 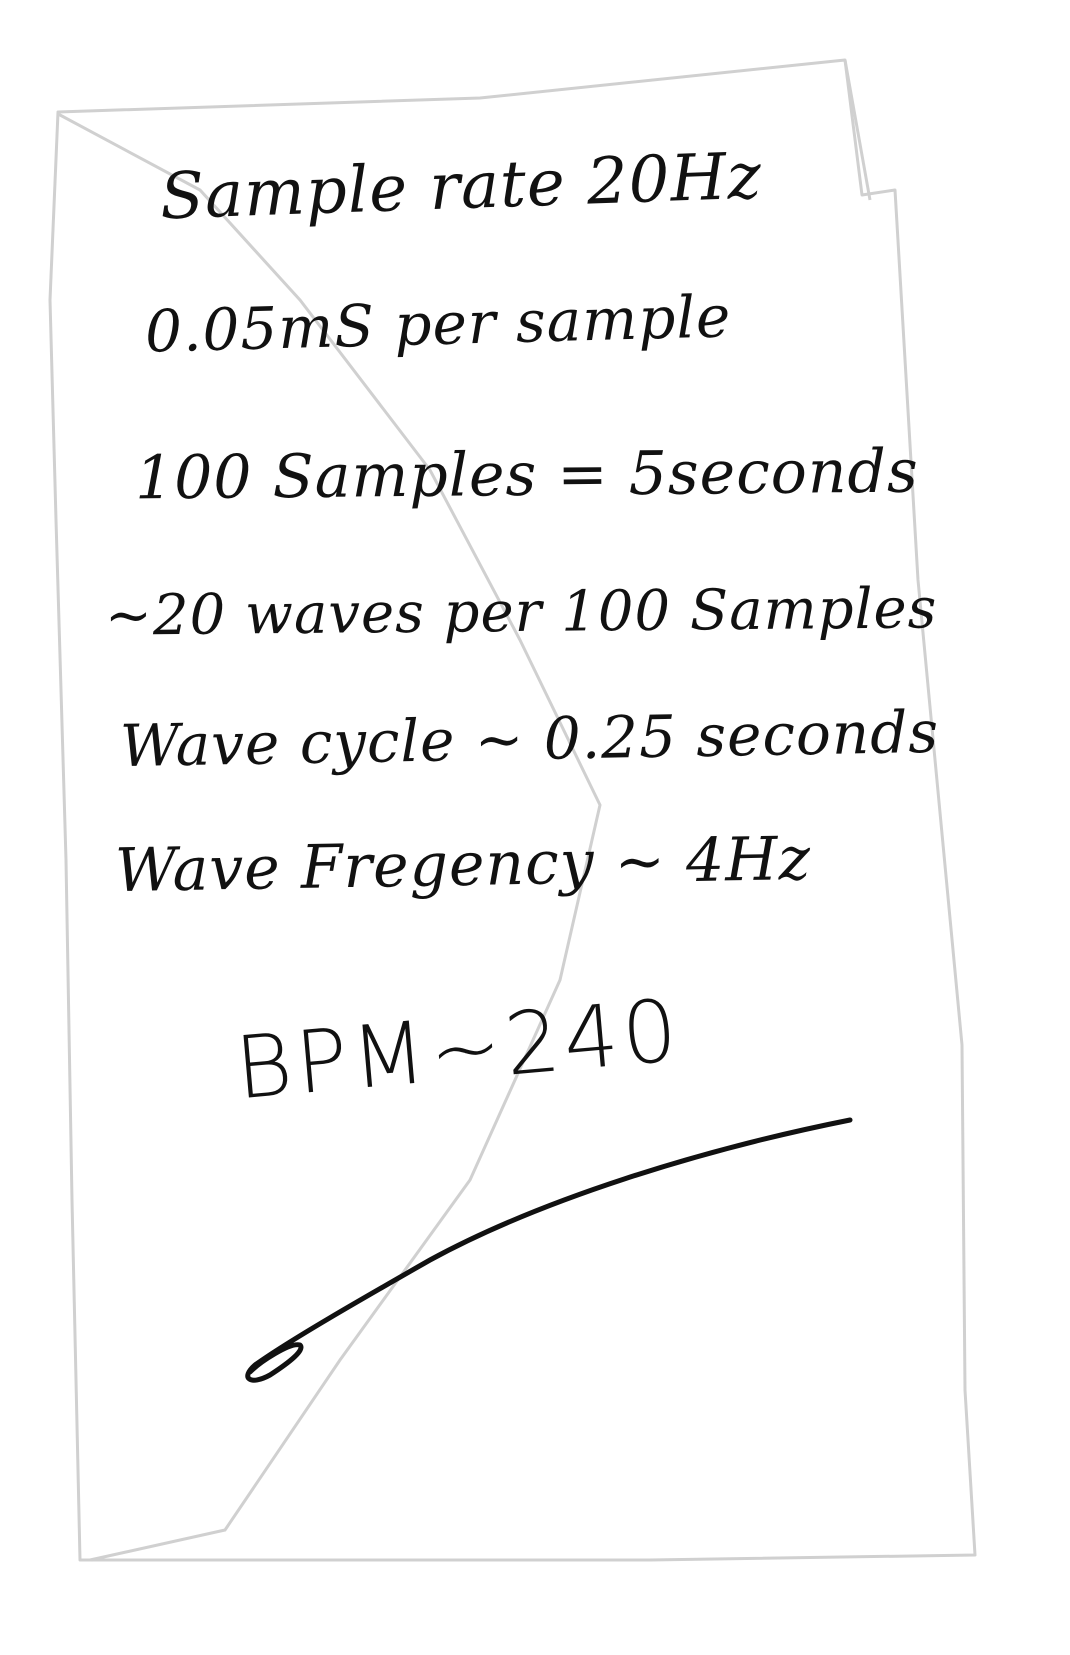 What do you see at coordinates (521, 612) in the screenshot?
I see `note-line-waves-per-samples: ~20 waves per 100 Samples` at bounding box center [521, 612].